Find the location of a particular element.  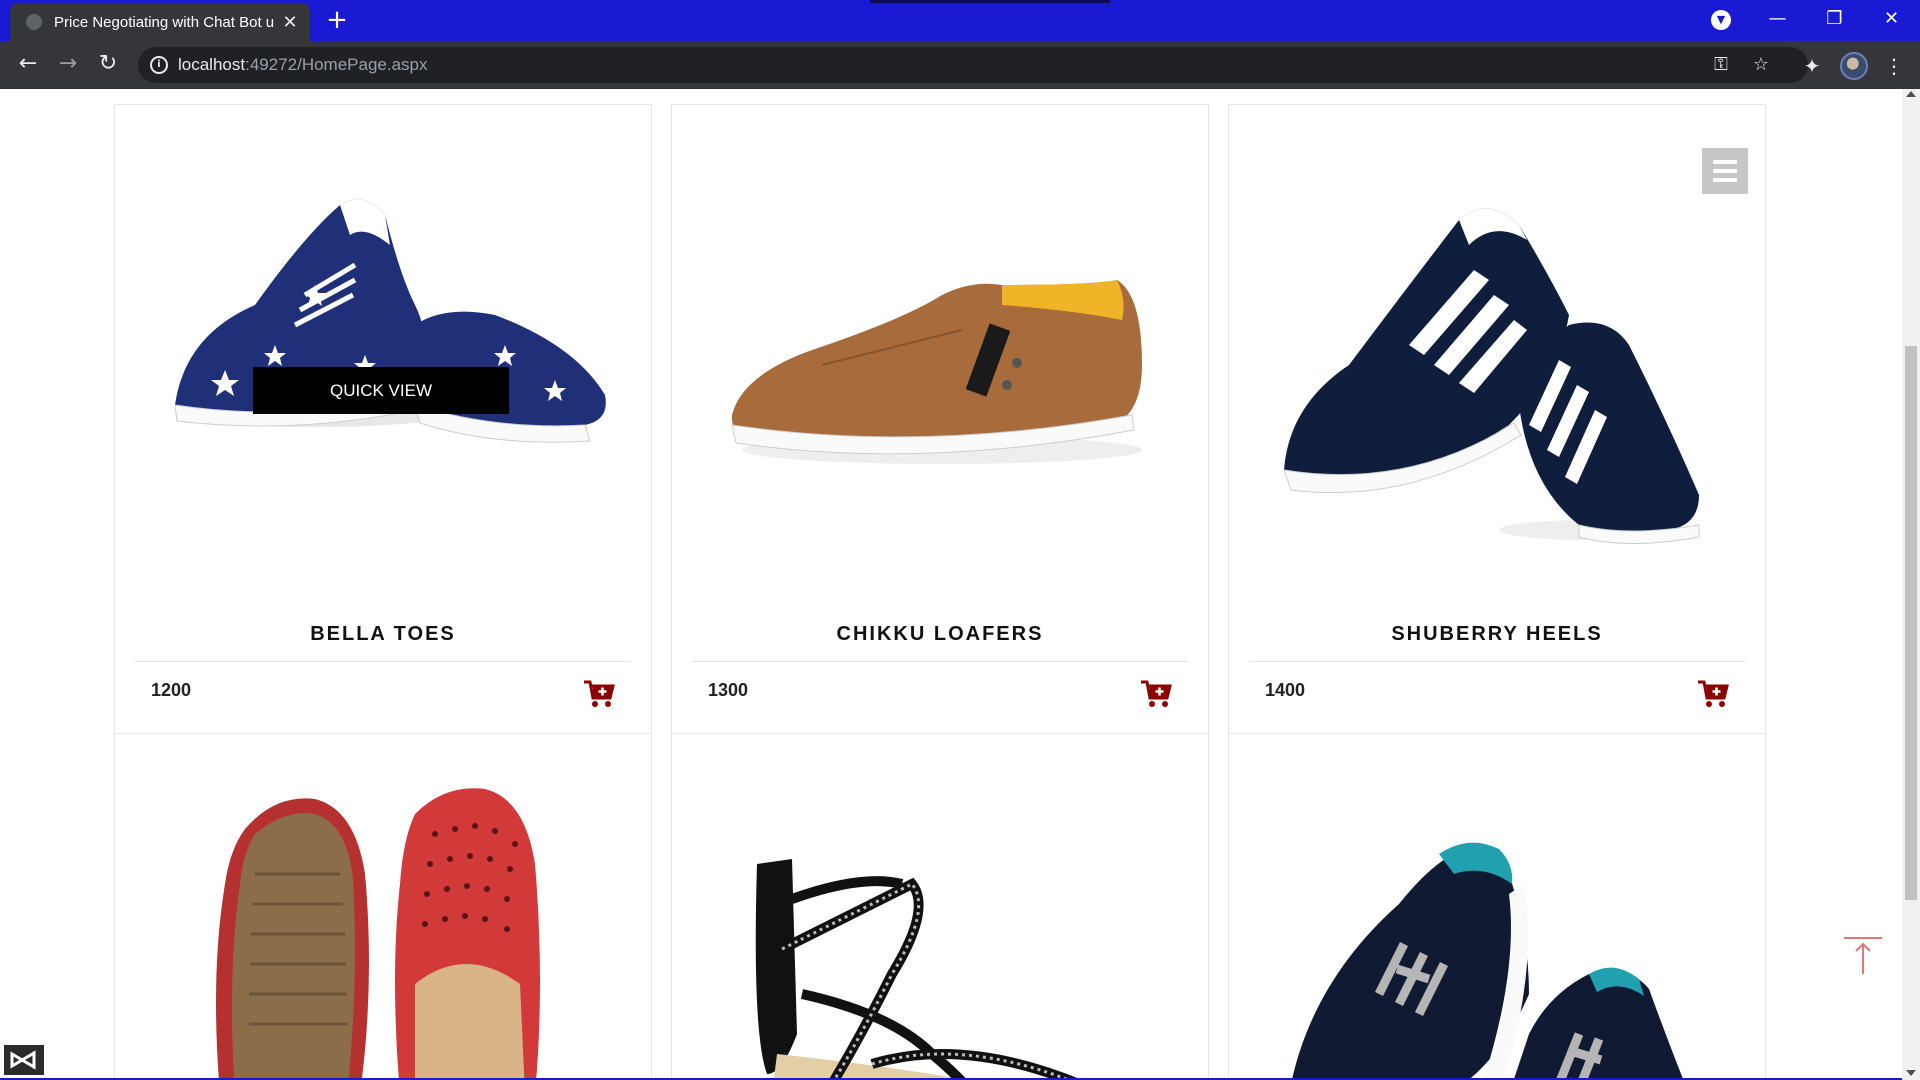

profile-avatar is located at coordinates (1854, 66).